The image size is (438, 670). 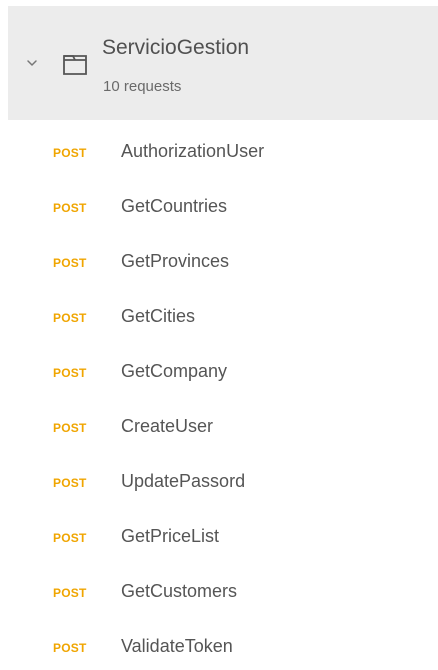 I want to click on request-item-validatetoken: POST ValidateToken, so click(x=219, y=645).